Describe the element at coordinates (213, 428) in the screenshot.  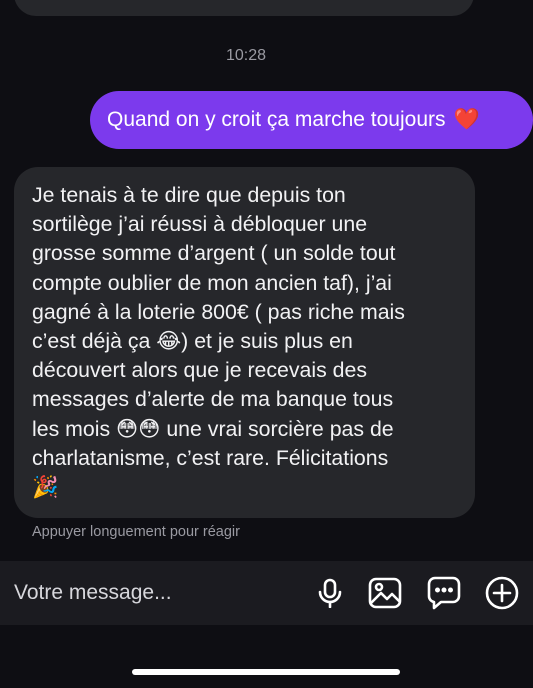
I see `message-line: les mois 😳😳 une vrai sorcière pas de` at that location.